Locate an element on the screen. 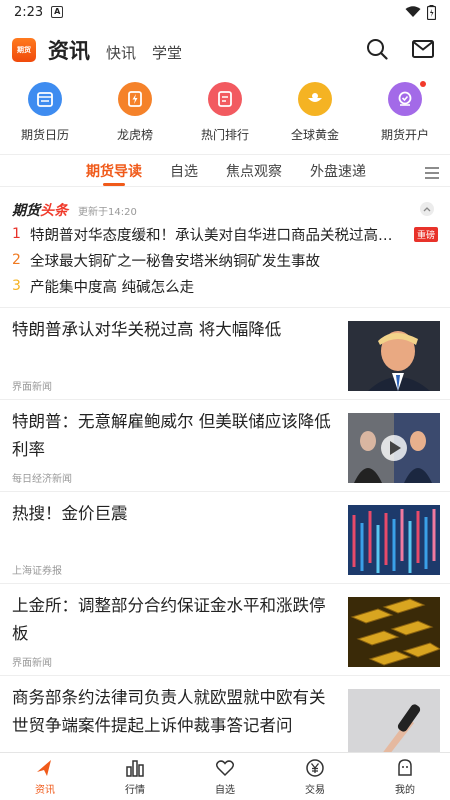 The image size is (450, 800). tab-focus: 焦点观察 is located at coordinates (254, 170).